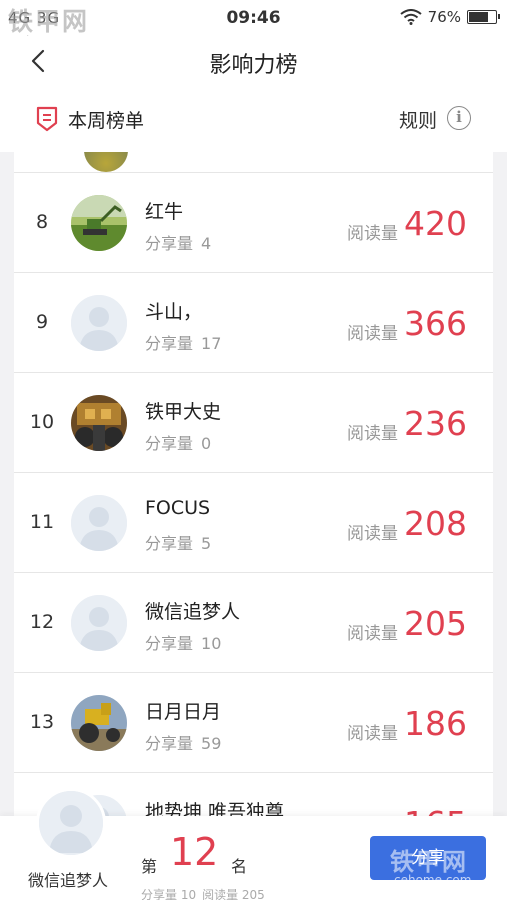 This screenshot has width=507, height=900. Describe the element at coordinates (42, 422) in the screenshot. I see `rank-number: 10` at that location.